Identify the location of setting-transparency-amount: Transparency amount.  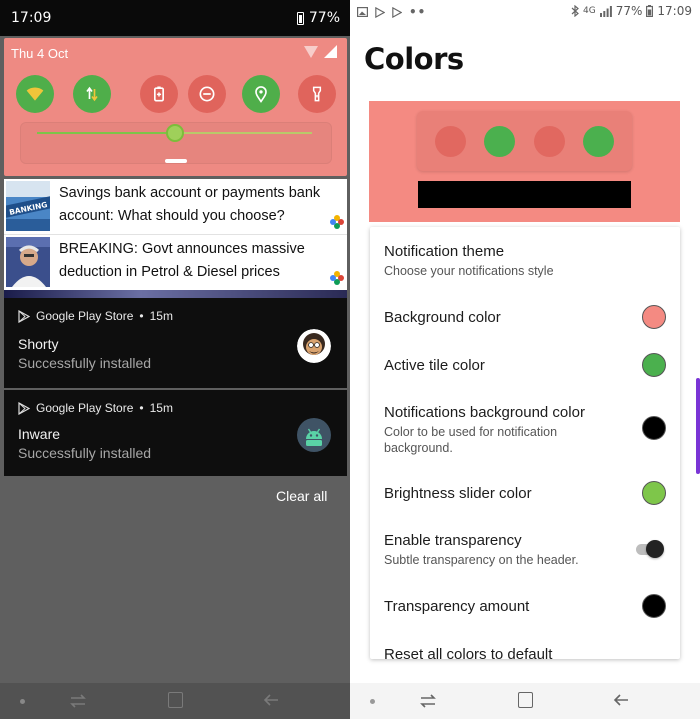
(525, 610).